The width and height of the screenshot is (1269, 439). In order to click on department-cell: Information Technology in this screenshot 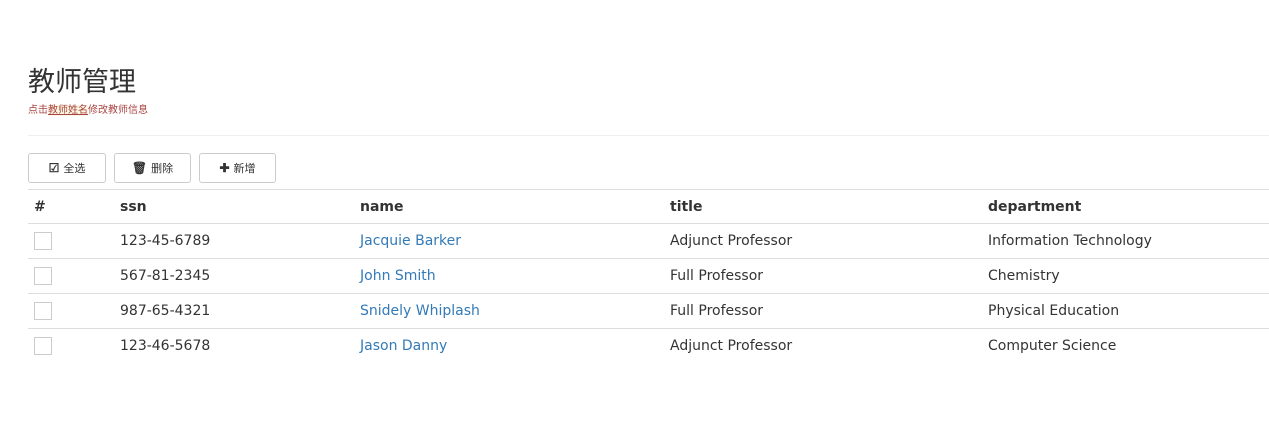, I will do `click(1070, 241)`.